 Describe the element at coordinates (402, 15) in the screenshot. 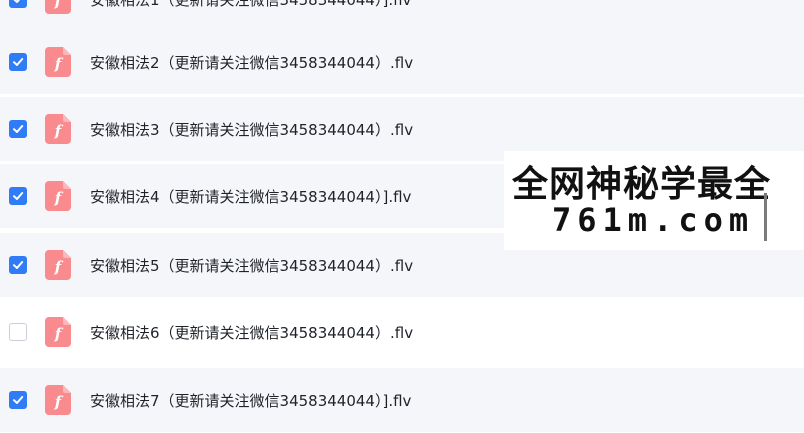

I see `file-row: f 安徽相法1（更新请关注微信3458344044）].flv` at that location.